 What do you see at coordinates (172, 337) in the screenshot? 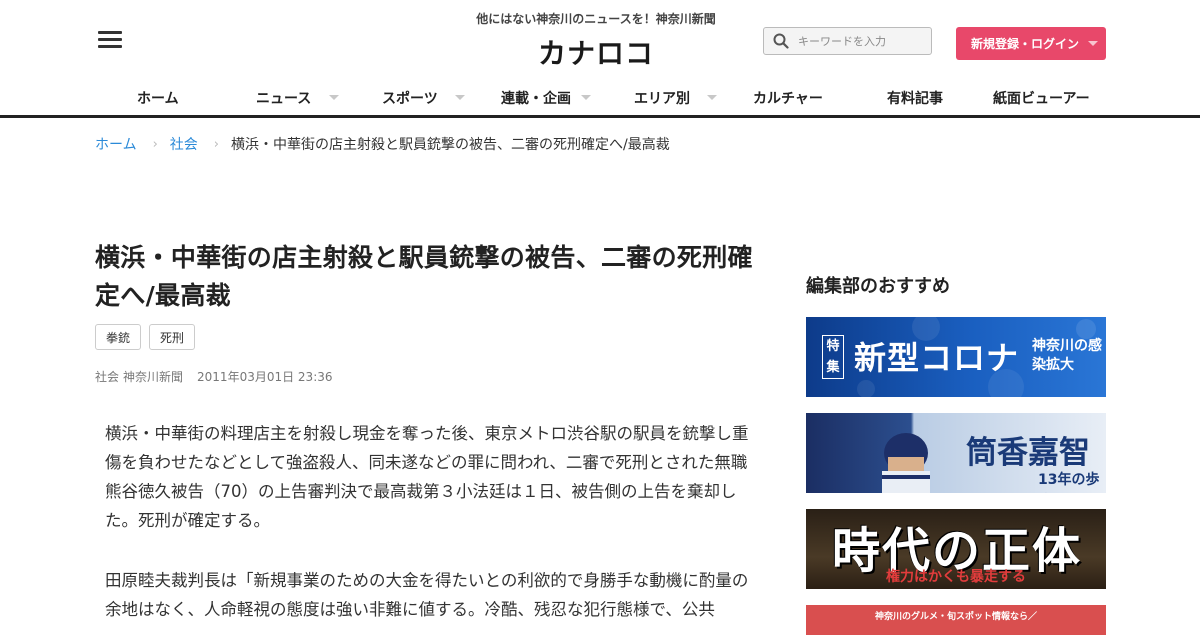
I see `tag-death-penalty: 死刑` at bounding box center [172, 337].